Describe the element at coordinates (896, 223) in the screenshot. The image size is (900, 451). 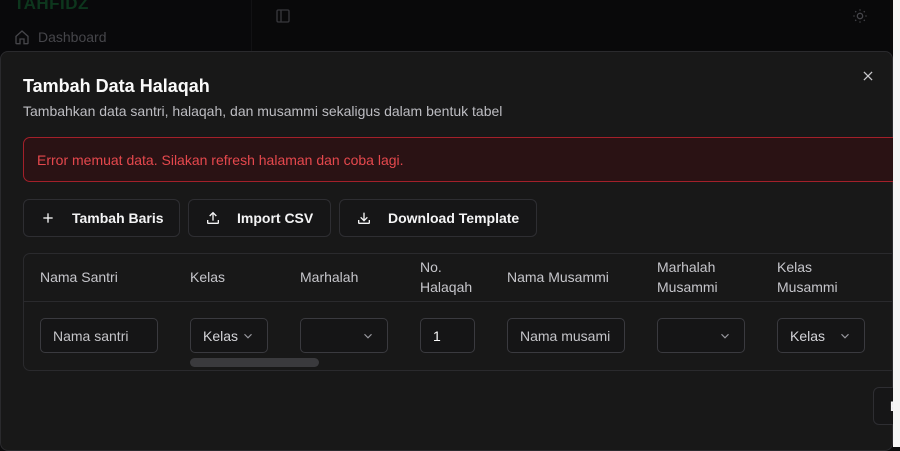
I see `viewport-edge` at that location.